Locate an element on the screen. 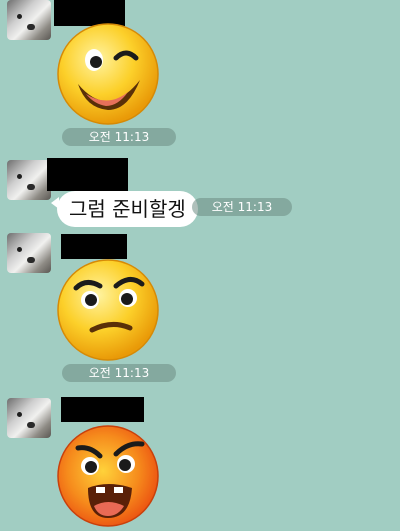 Image resolution: width=400 pixels, height=531 pixels. angry-face-icon is located at coordinates (108, 476).